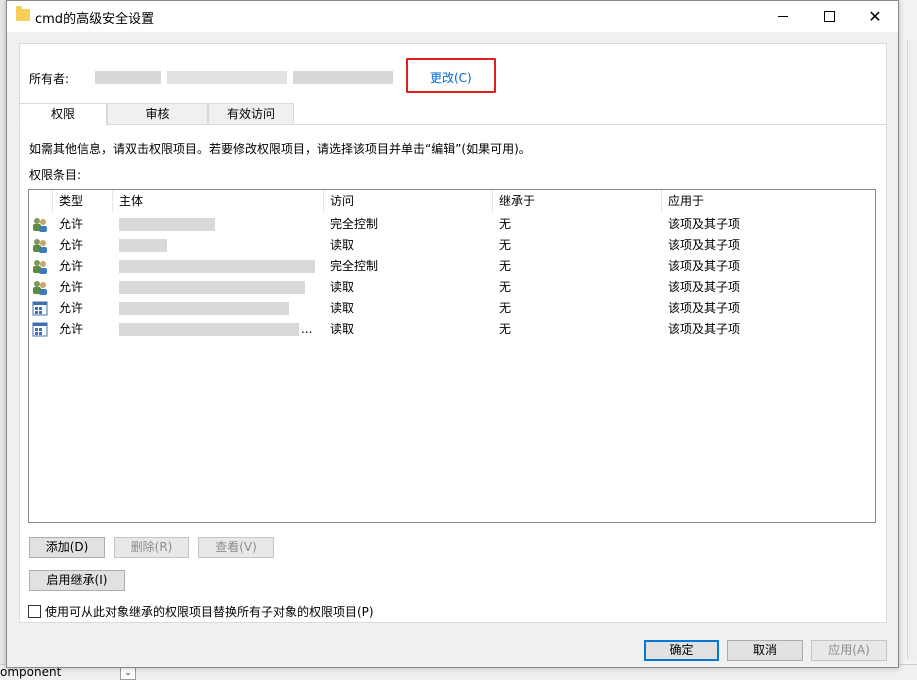 The width and height of the screenshot is (917, 680). Describe the element at coordinates (63, 114) in the screenshot. I see `tab-permissions: 权限` at that location.